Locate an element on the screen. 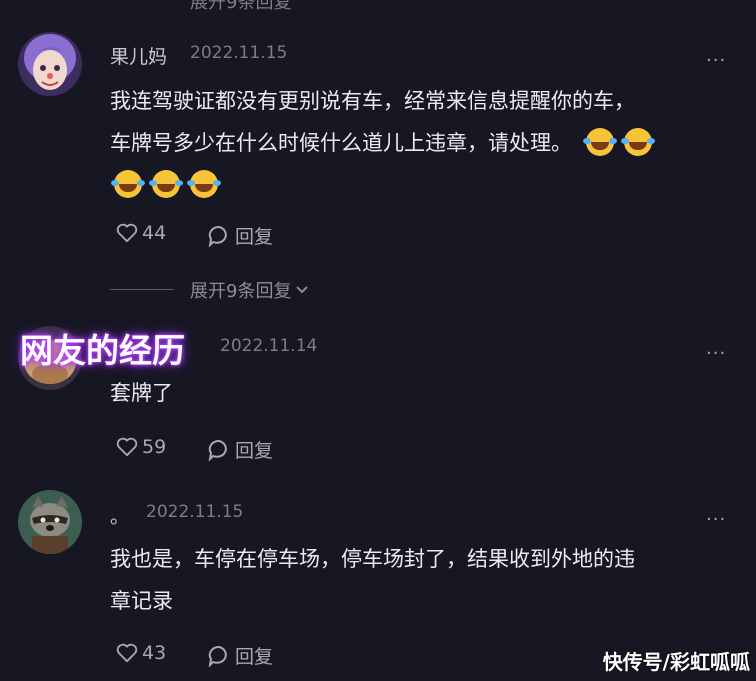 The height and width of the screenshot is (681, 756). comment-emoji-line is located at coordinates (420, 185).